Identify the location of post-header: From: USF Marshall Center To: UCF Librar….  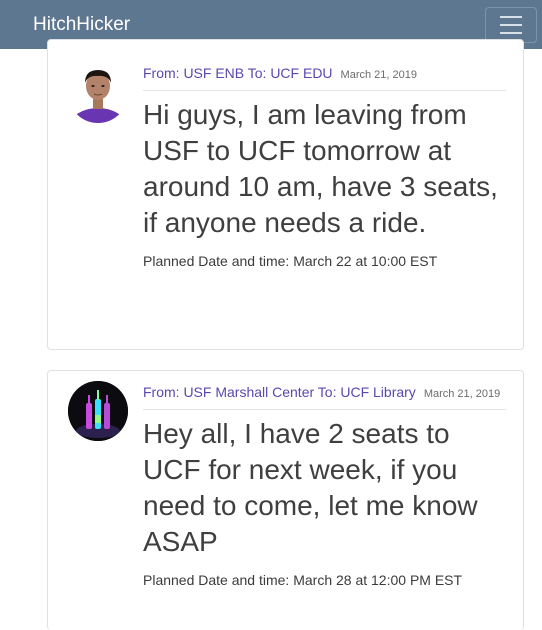
(324, 395).